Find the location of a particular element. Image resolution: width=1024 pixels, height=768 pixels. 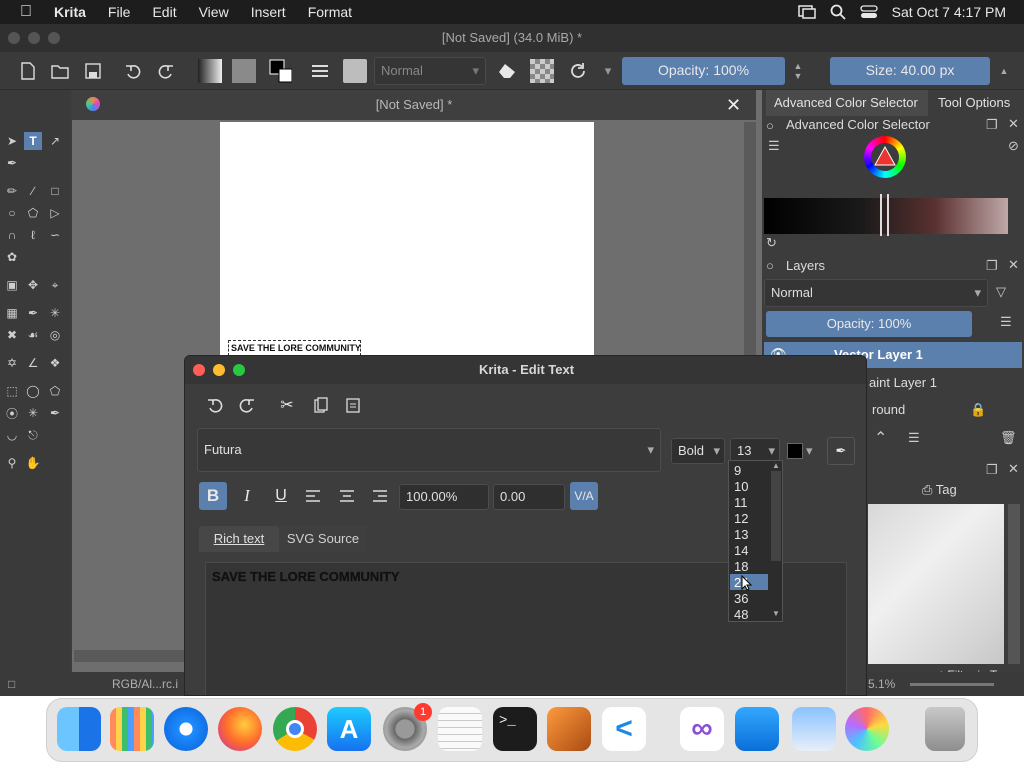

eraser-icon is located at coordinates (507, 71).